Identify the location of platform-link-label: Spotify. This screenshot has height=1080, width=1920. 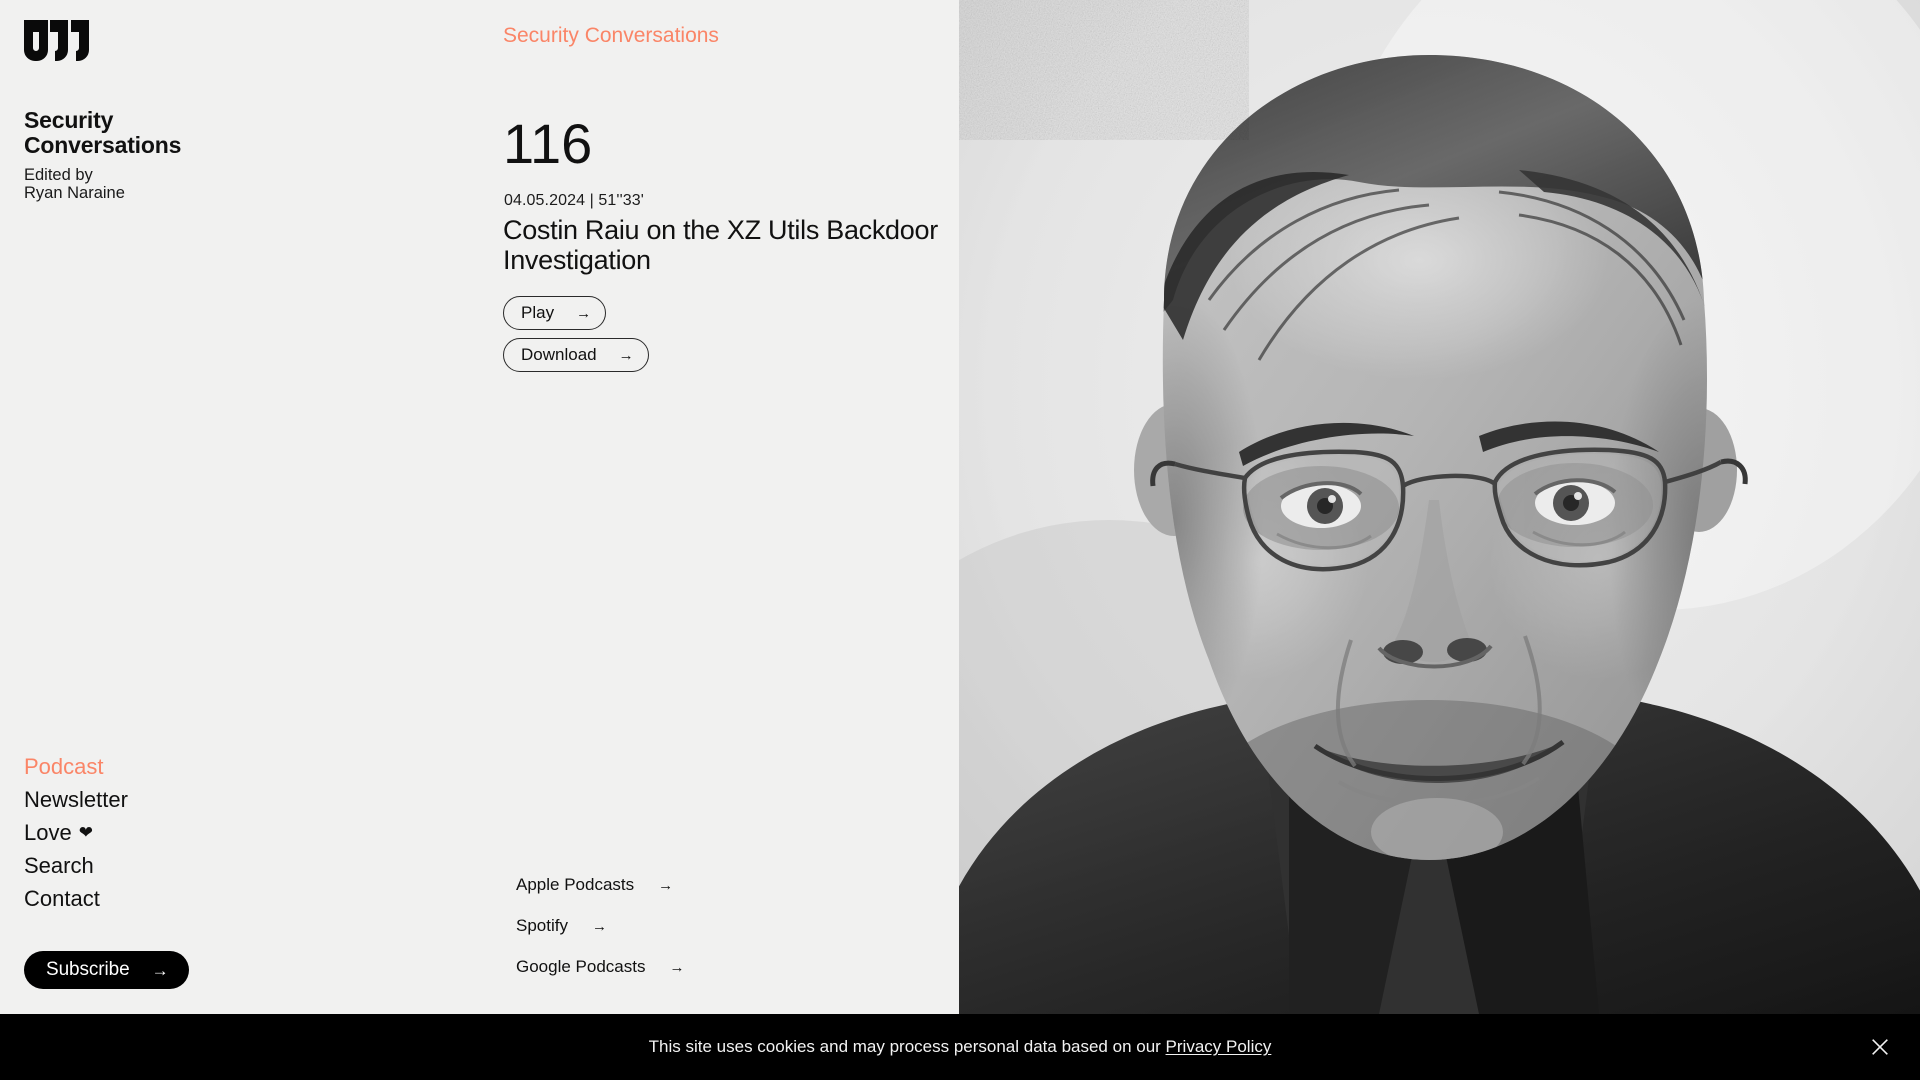
(542, 925).